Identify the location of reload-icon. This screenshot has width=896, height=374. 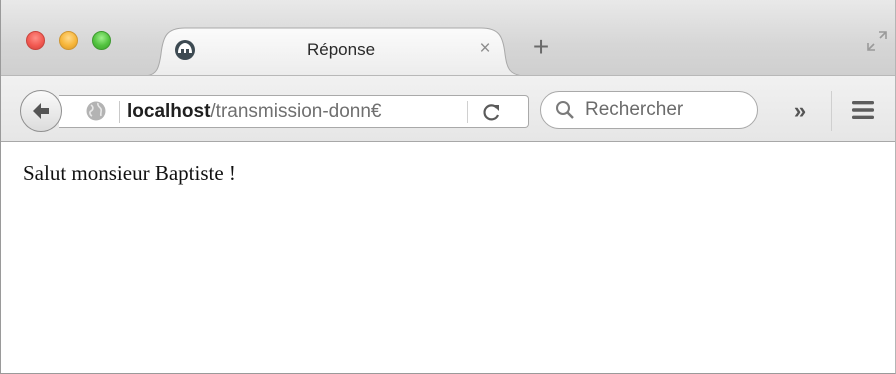
(492, 112).